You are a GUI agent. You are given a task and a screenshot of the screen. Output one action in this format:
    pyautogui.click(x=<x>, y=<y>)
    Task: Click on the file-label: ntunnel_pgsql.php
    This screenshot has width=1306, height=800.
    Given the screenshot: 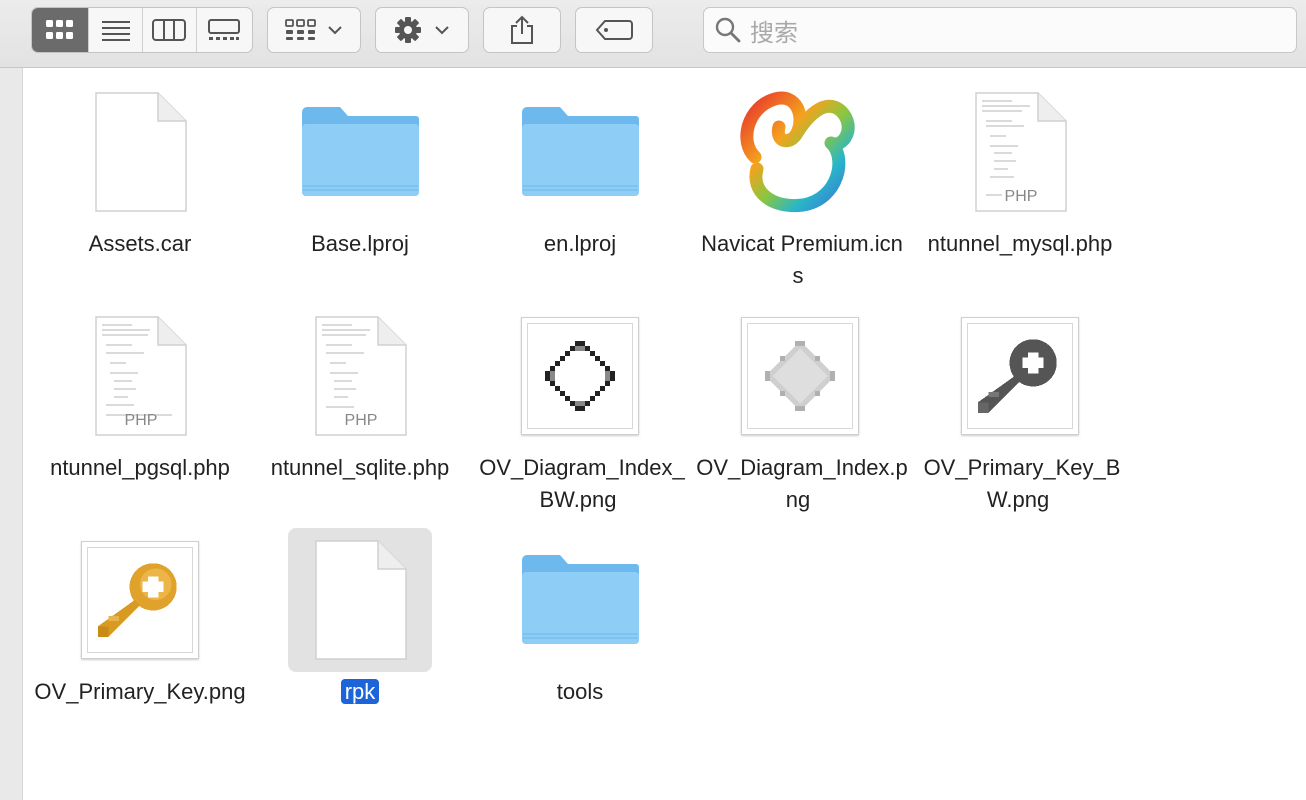 What is the action you would take?
    pyautogui.click(x=140, y=467)
    